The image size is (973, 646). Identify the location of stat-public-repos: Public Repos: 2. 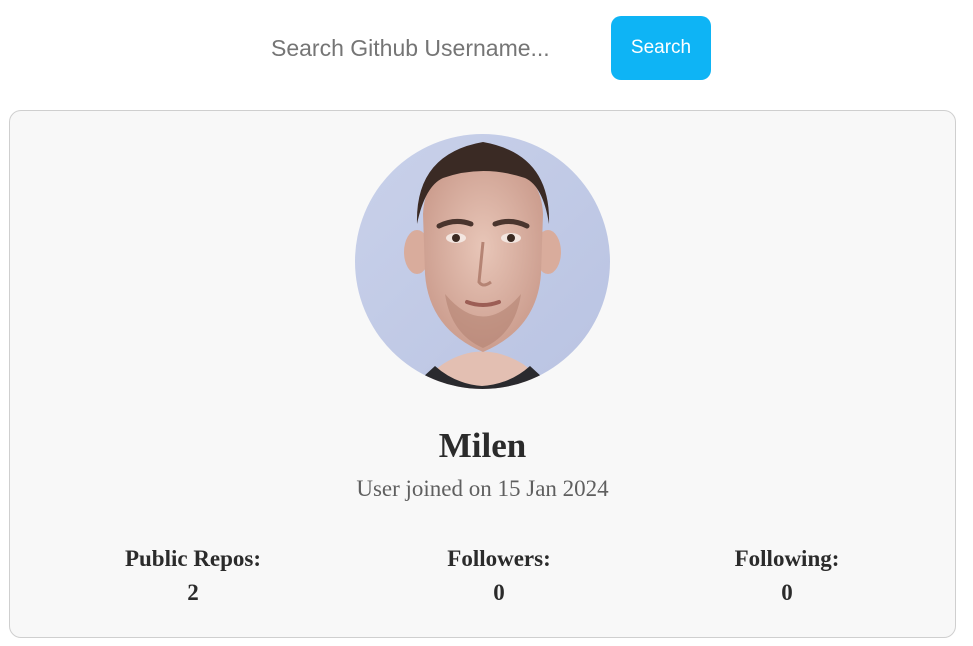
(193, 577).